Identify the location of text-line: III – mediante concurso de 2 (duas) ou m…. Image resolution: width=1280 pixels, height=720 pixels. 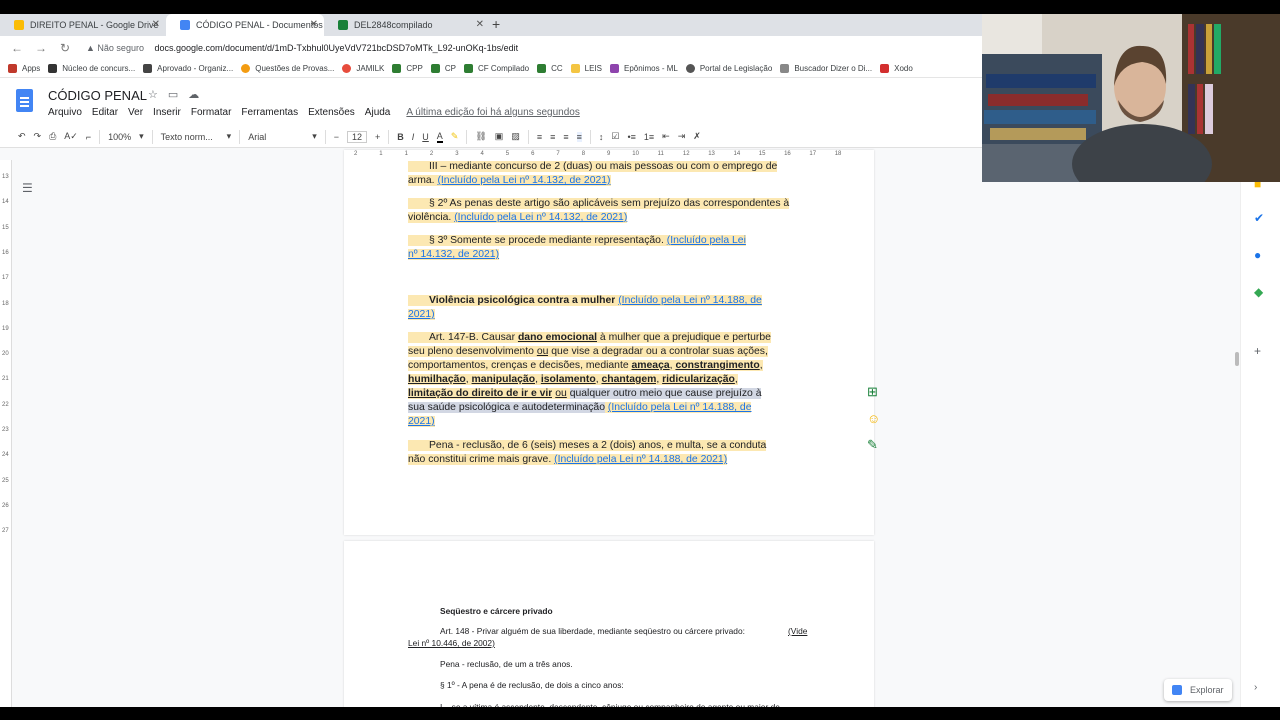
(610, 167).